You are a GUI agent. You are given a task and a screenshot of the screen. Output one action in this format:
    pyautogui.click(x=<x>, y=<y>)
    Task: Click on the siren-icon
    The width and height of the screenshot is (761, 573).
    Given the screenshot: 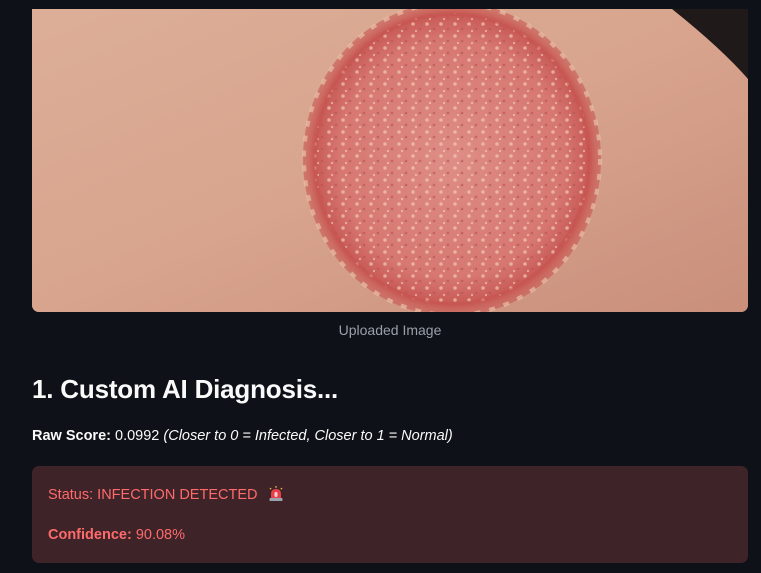 What is the action you would take?
    pyautogui.click(x=276, y=496)
    